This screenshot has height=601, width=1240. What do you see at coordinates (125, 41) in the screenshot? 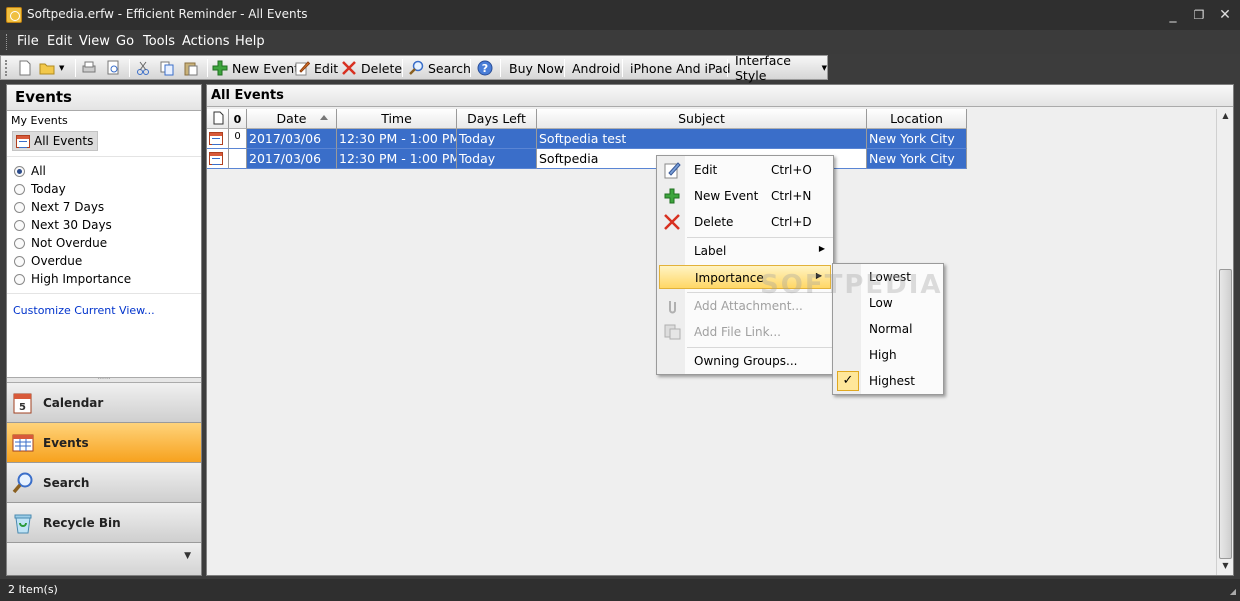
I see `menu-go: Go` at bounding box center [125, 41].